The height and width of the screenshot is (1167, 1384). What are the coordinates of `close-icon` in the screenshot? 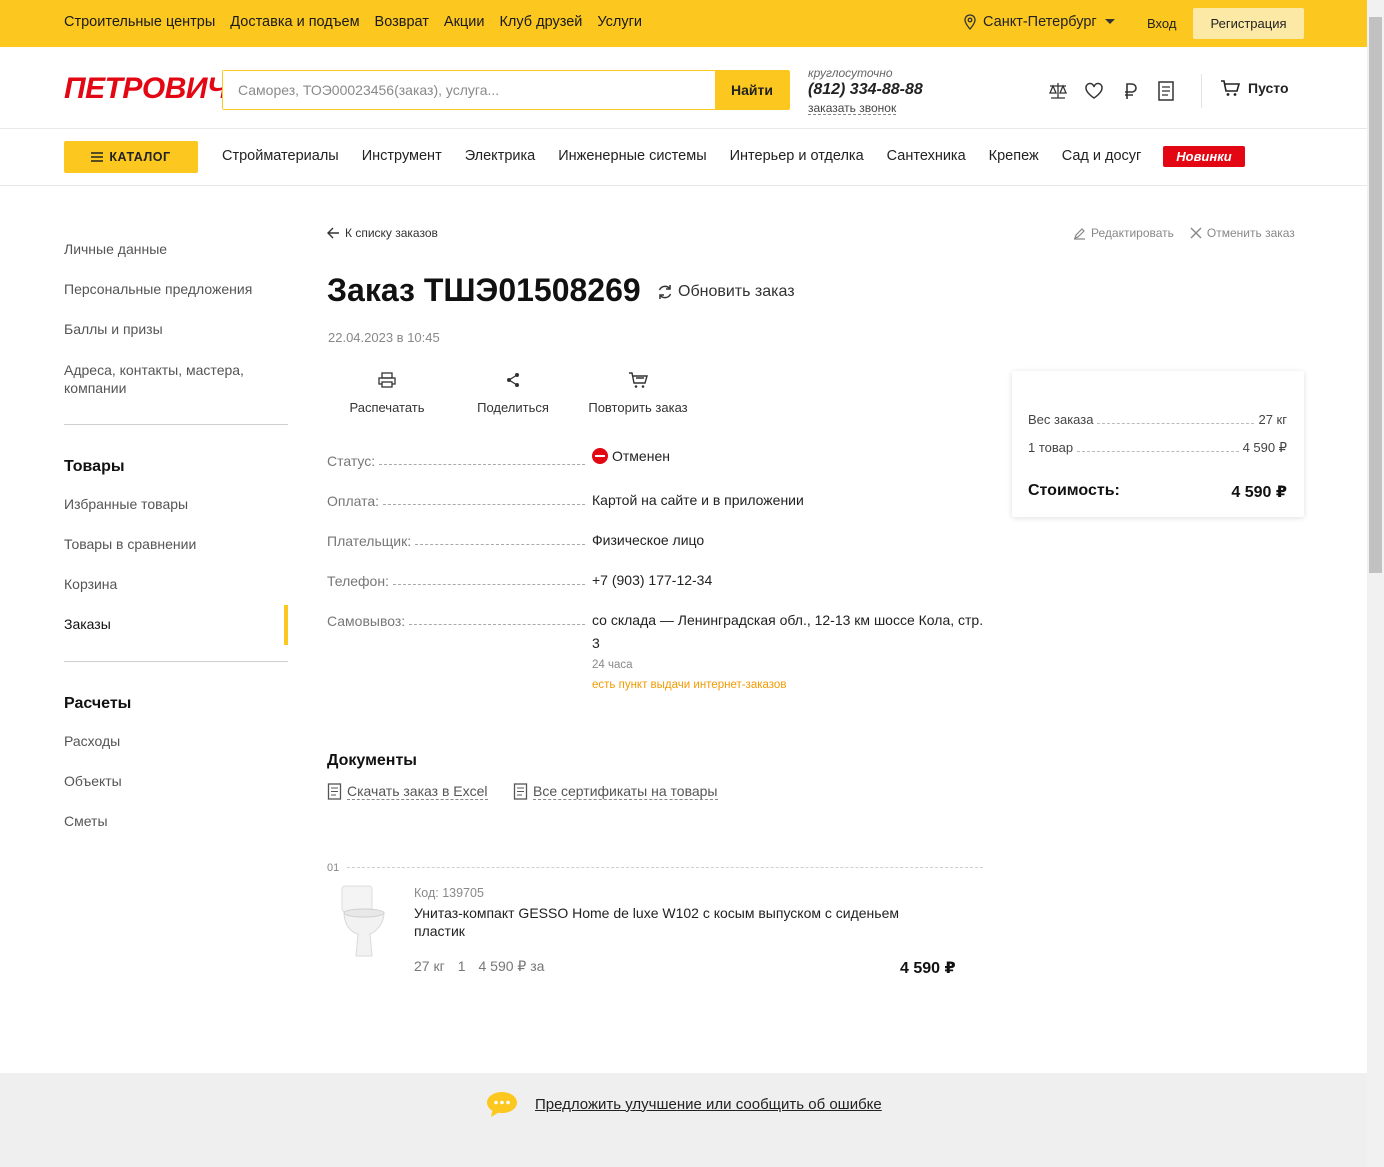 It's located at (1196, 233).